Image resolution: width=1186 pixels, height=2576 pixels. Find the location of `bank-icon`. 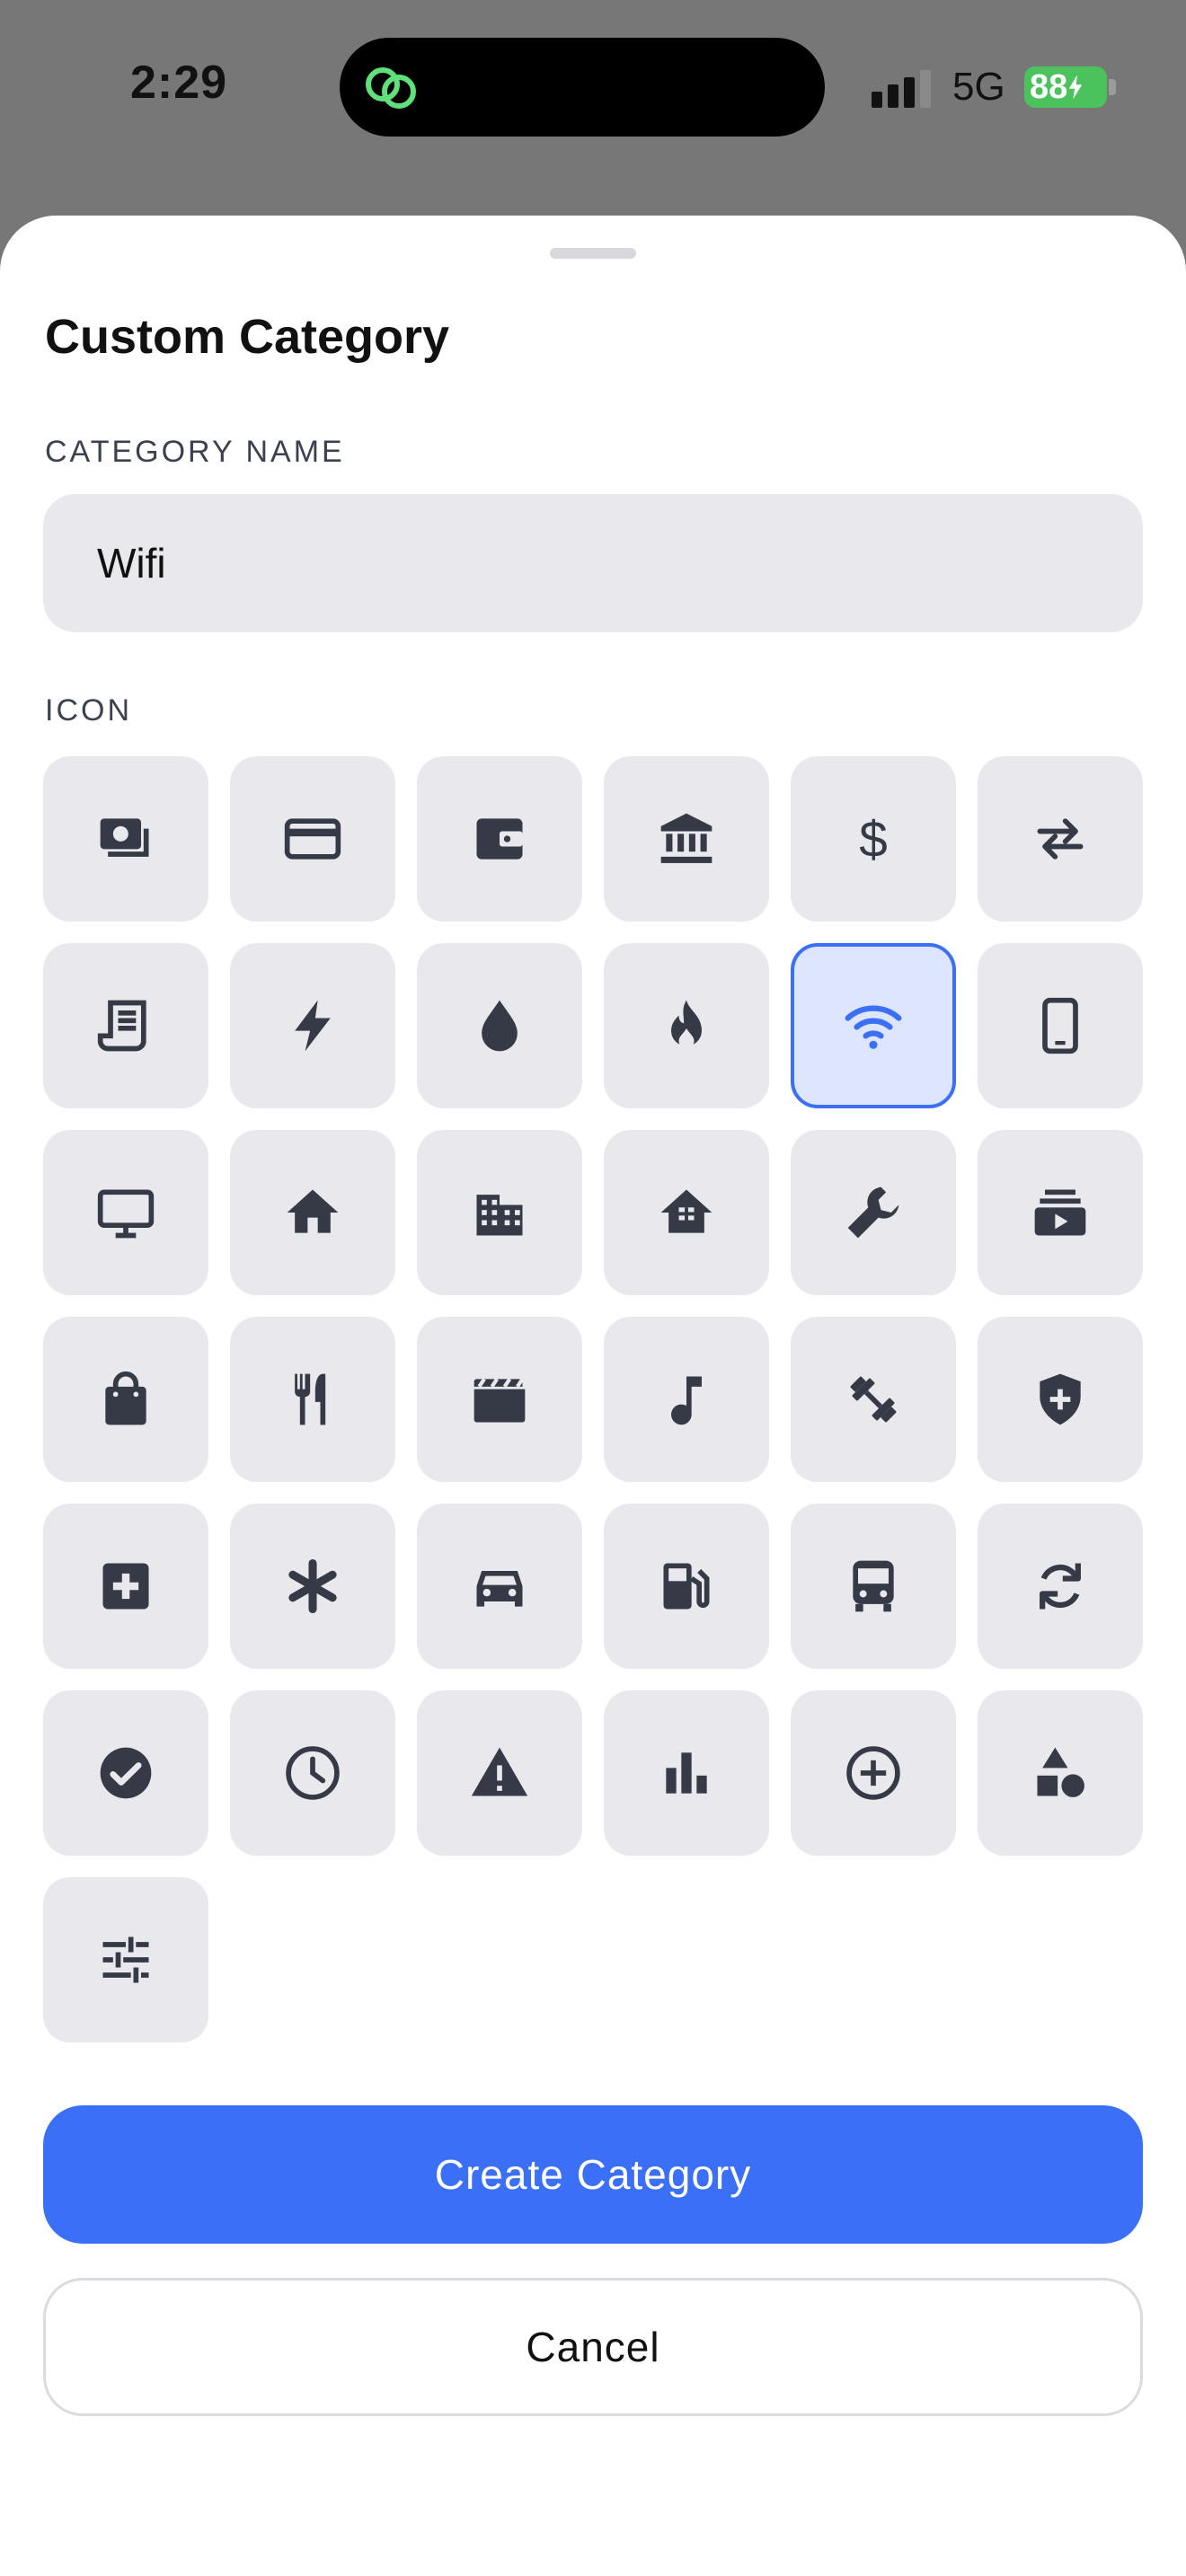

bank-icon is located at coordinates (686, 838).